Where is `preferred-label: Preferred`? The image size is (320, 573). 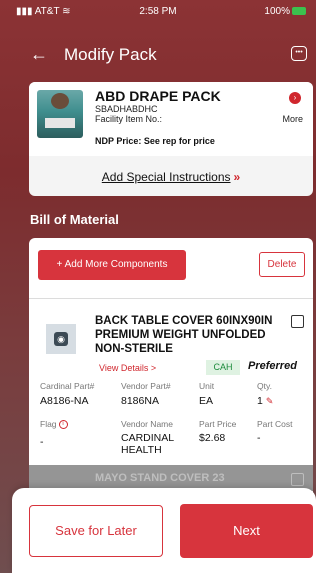
preferred-label: Preferred is located at coordinates (272, 366).